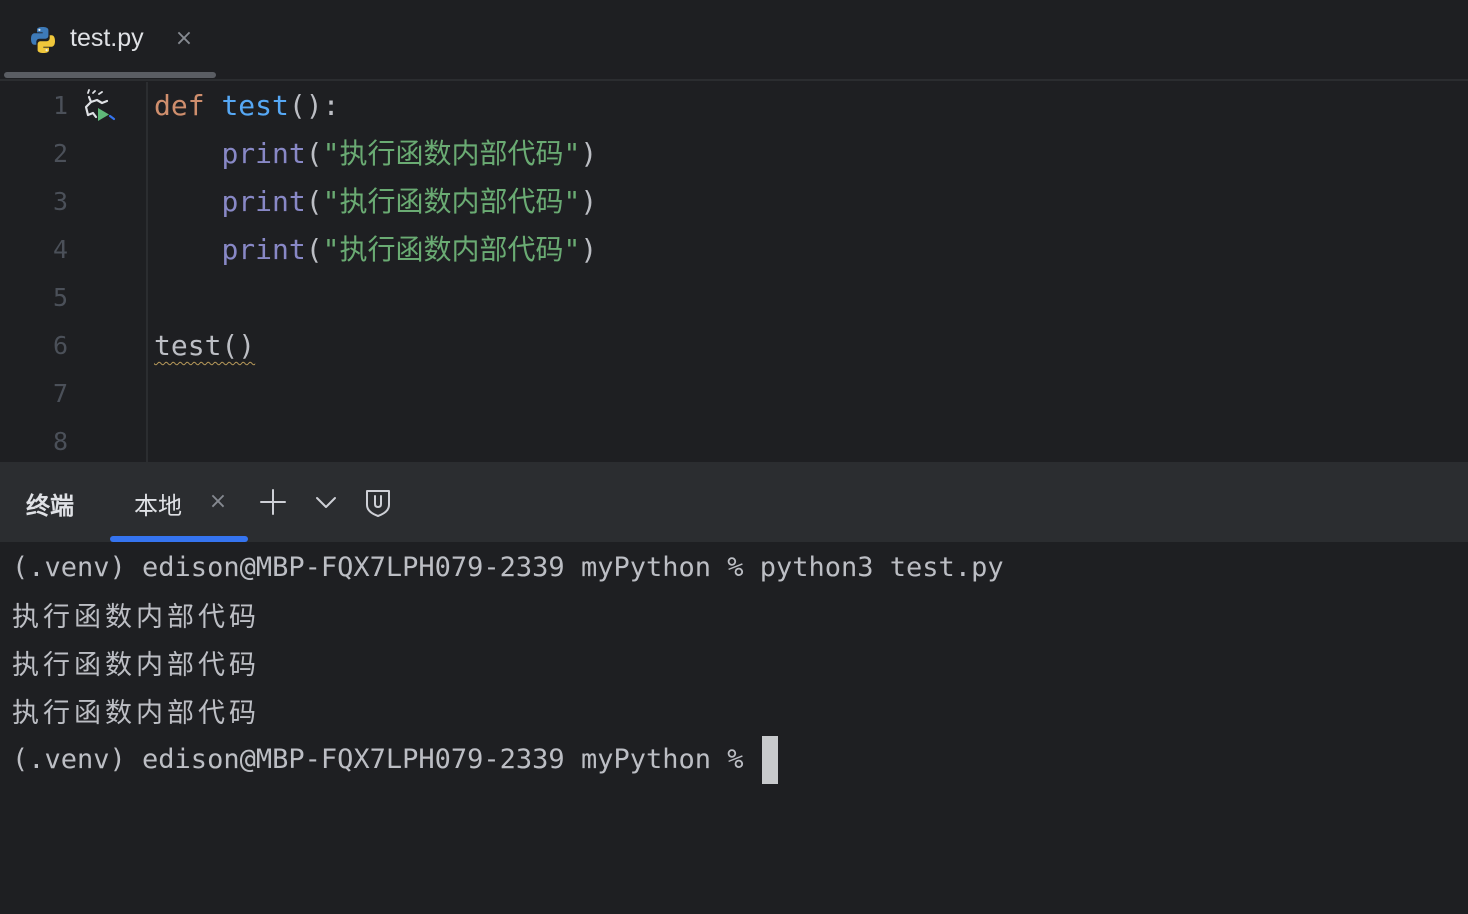 The height and width of the screenshot is (914, 1468). Describe the element at coordinates (60, 105) in the screenshot. I see `line-number: 1` at that location.